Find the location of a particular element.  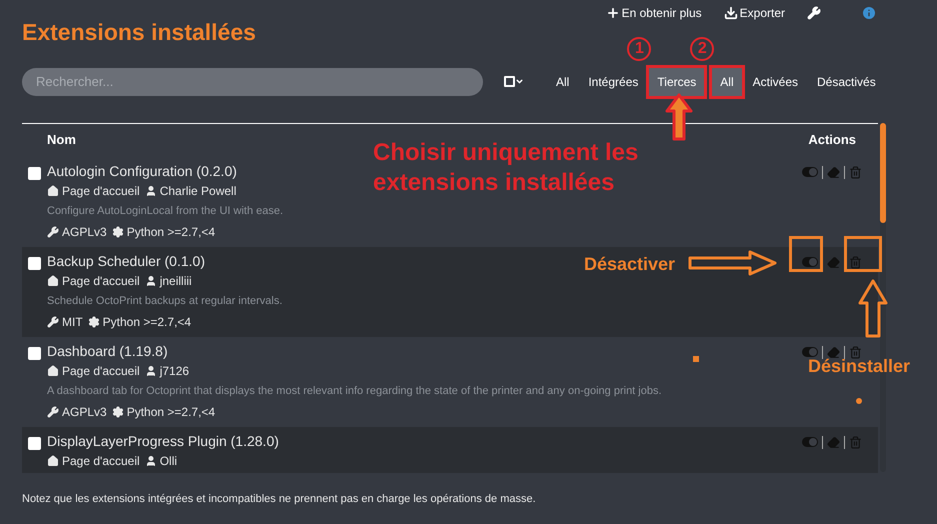

filter-tab: Tierces is located at coordinates (676, 82).